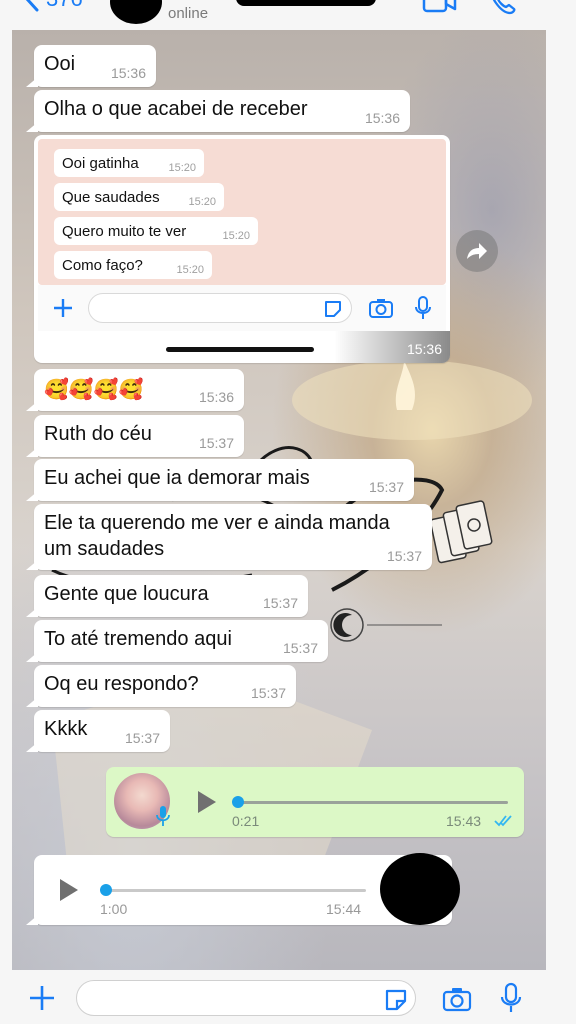 Image resolution: width=576 pixels, height=1024 pixels. I want to click on phone-call-icon, so click(503, 8).